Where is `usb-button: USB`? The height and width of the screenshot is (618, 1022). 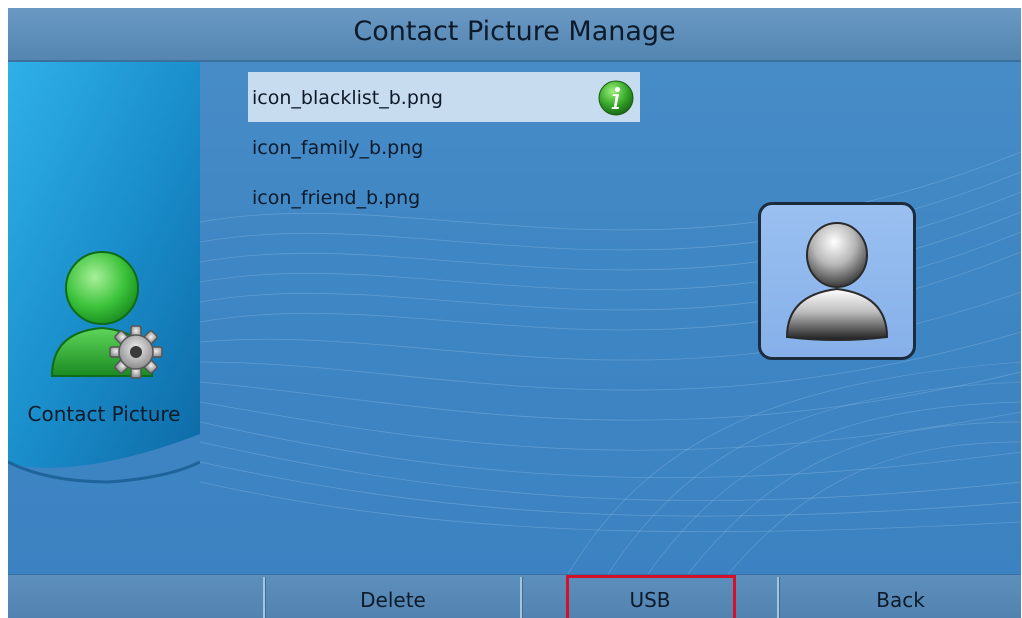
usb-button: USB is located at coordinates (650, 596).